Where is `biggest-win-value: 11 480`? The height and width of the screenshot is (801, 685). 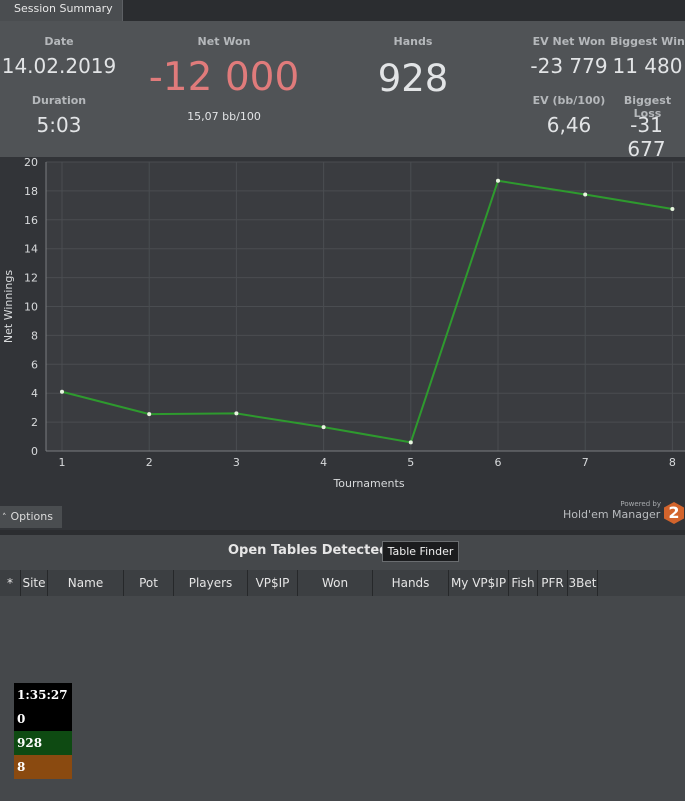
biggest-win-value: 11 480 is located at coordinates (647, 66).